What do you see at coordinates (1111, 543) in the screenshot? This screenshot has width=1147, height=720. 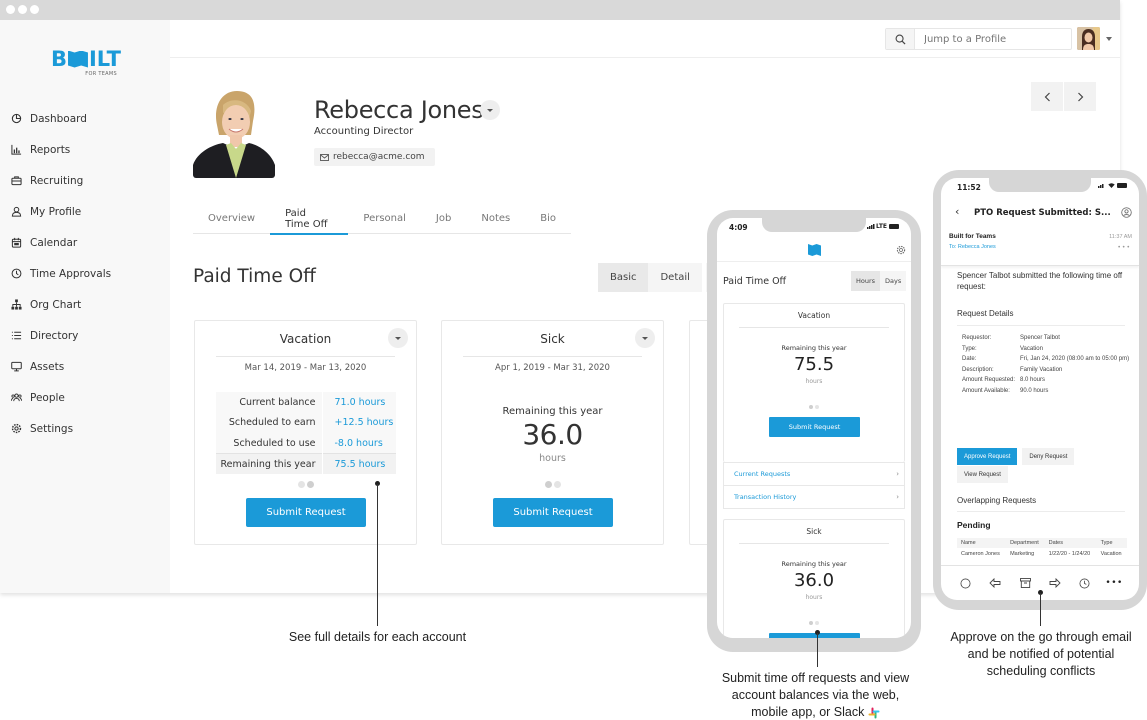 I see `column-header: Type` at bounding box center [1111, 543].